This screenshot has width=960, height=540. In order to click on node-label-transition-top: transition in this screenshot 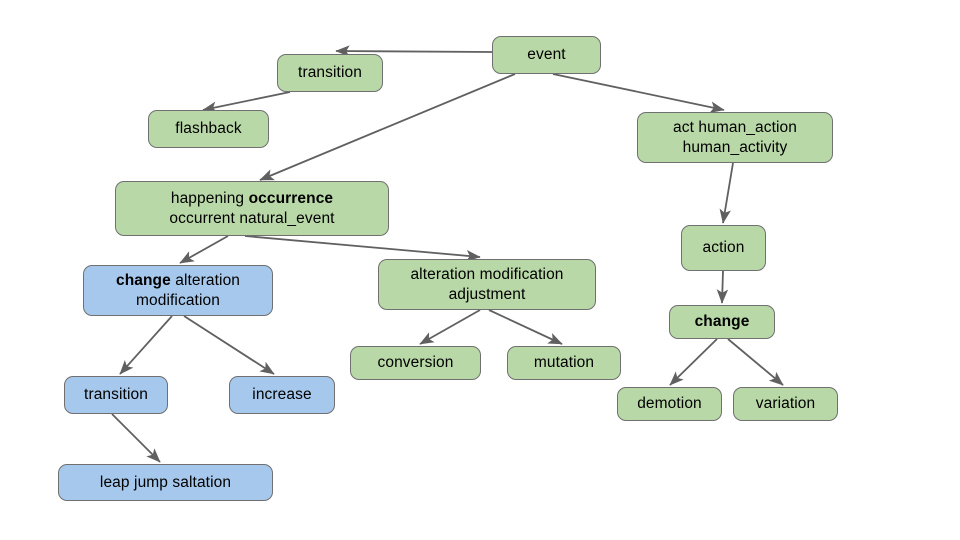, I will do `click(330, 73)`.